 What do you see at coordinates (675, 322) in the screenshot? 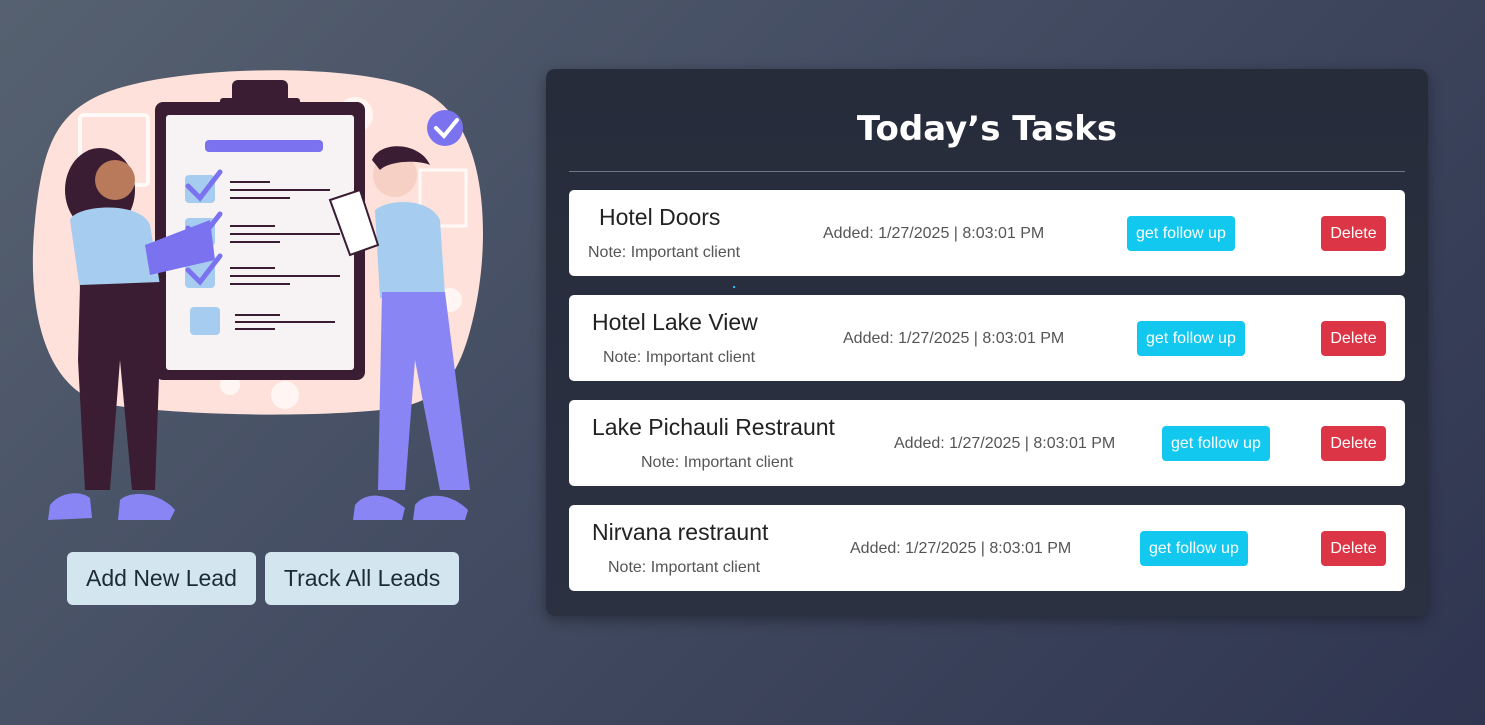
I see `task-name: Hotel Lake View` at bounding box center [675, 322].